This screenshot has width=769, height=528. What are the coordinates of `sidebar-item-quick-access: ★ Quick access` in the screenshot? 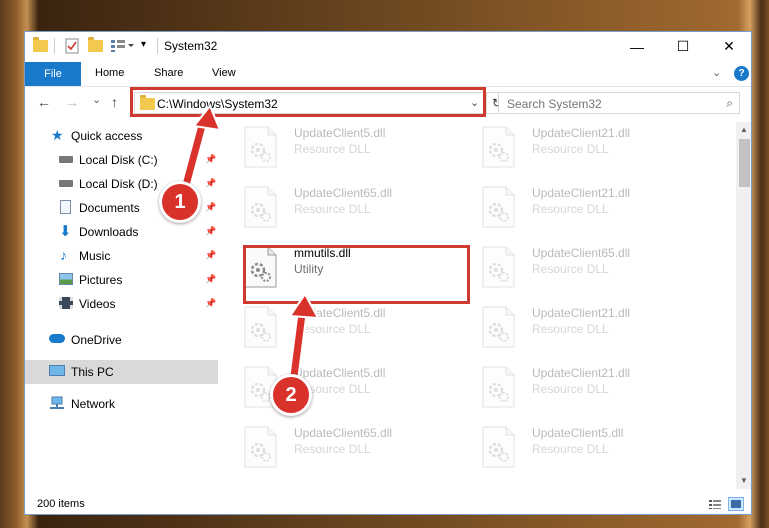 It's located at (121, 136).